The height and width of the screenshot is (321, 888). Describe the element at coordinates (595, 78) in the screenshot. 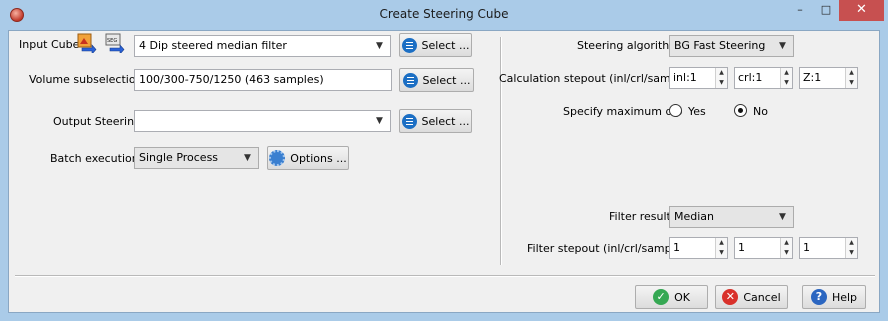

I see `calculation-stepout-label: Calculation stepout (inl/crl/sample)` at that location.